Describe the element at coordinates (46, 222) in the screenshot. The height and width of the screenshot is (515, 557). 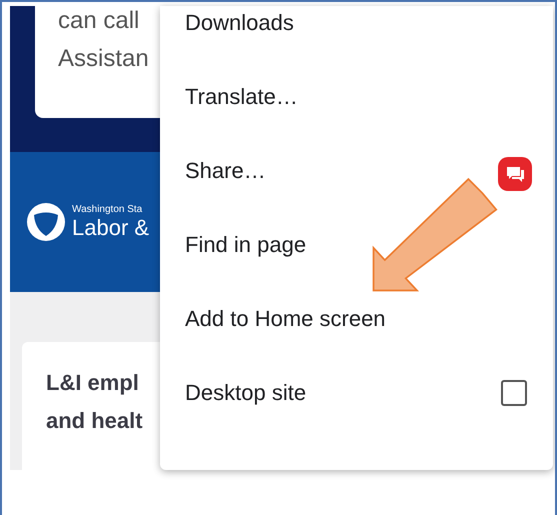
I see `logo-icon` at that location.